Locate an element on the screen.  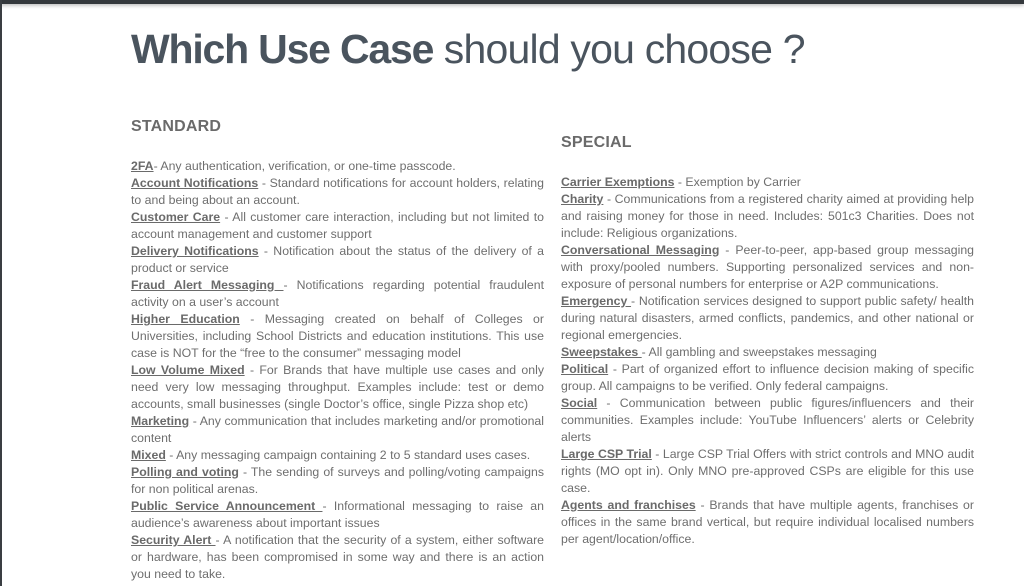
title-light: should you choose ? is located at coordinates (624, 49).